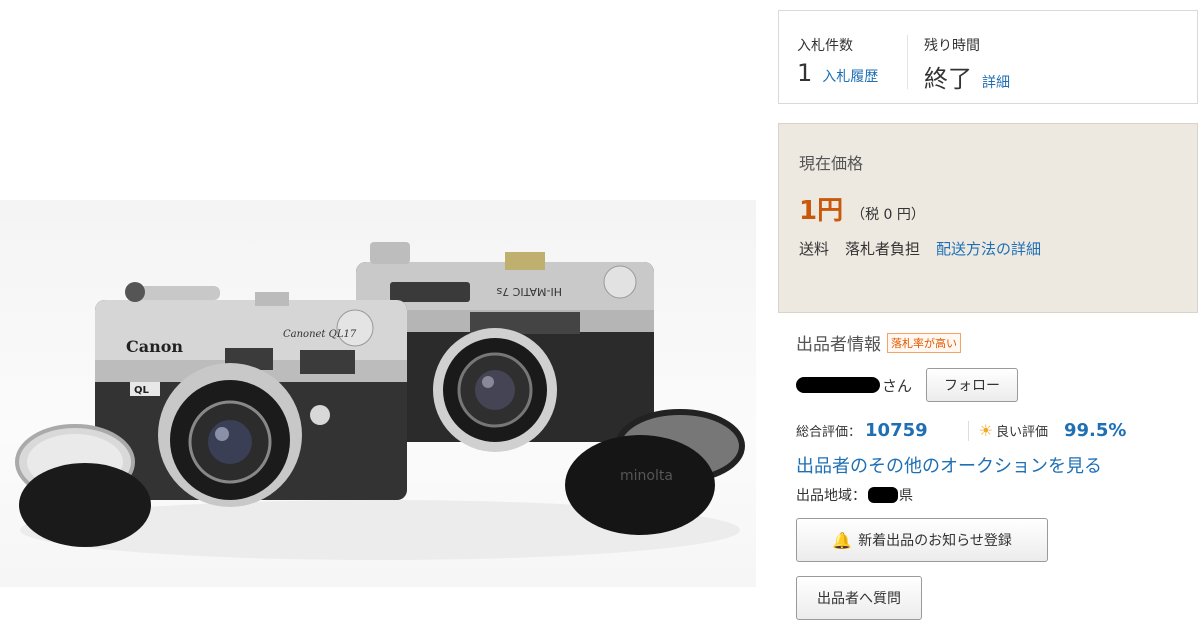  What do you see at coordinates (838, 385) in the screenshot?
I see `seller-name-redacted` at bounding box center [838, 385].